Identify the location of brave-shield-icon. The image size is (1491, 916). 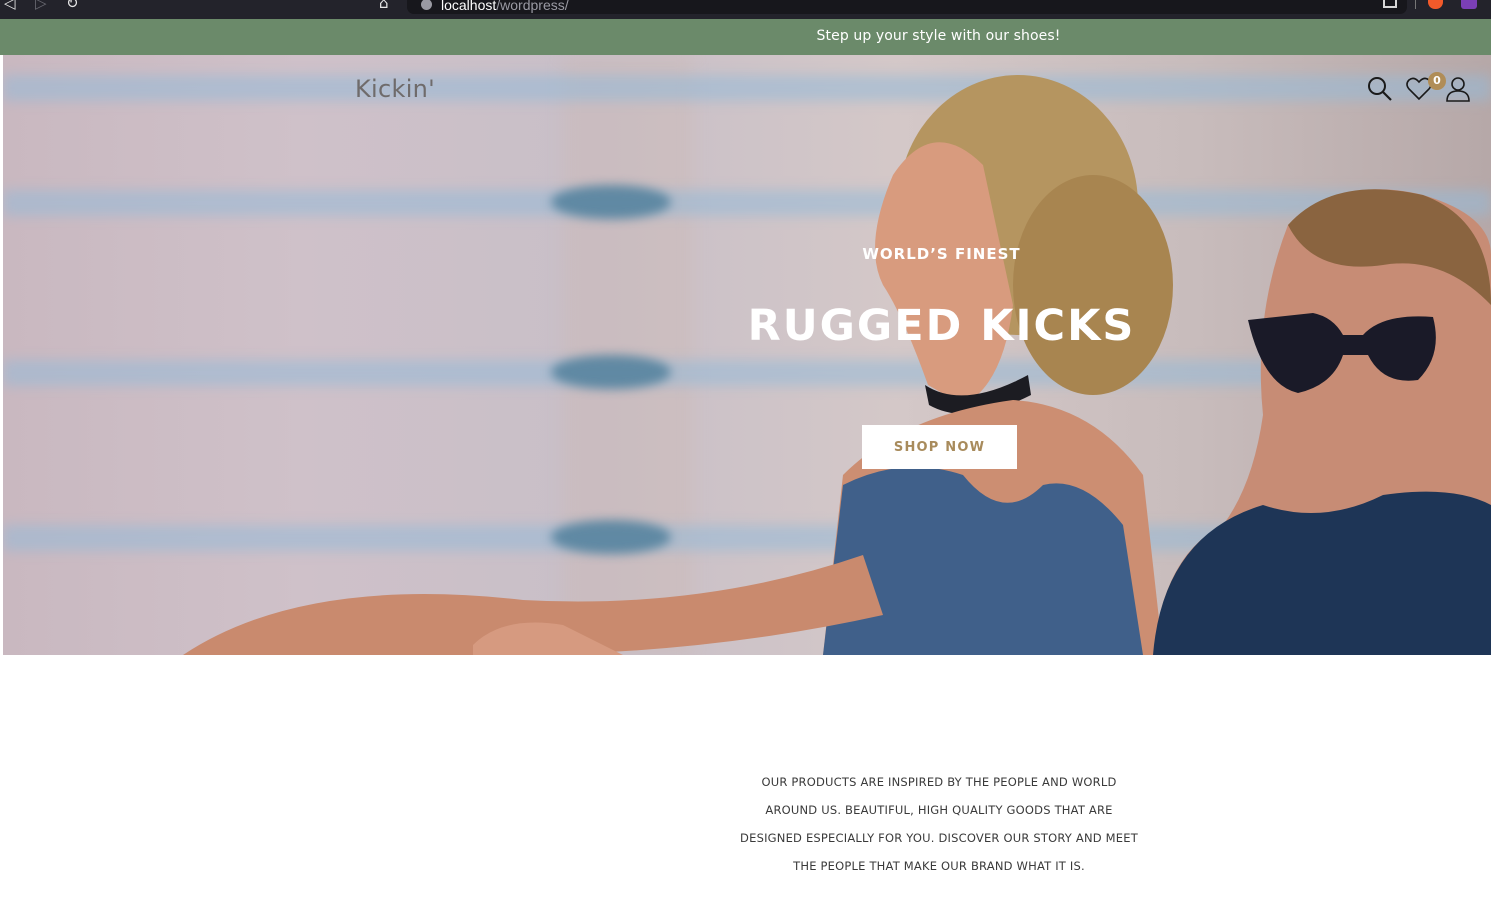
(1435, 4).